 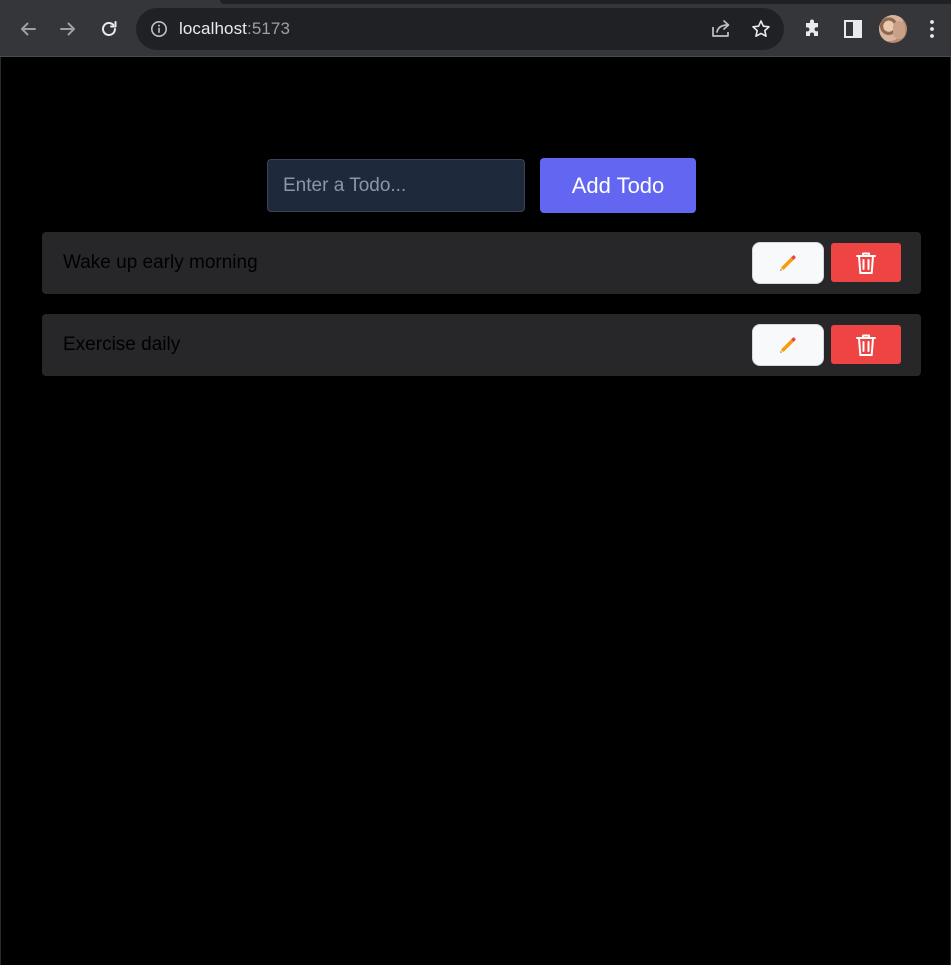 I want to click on forward-arrow-icon, so click(x=67, y=29).